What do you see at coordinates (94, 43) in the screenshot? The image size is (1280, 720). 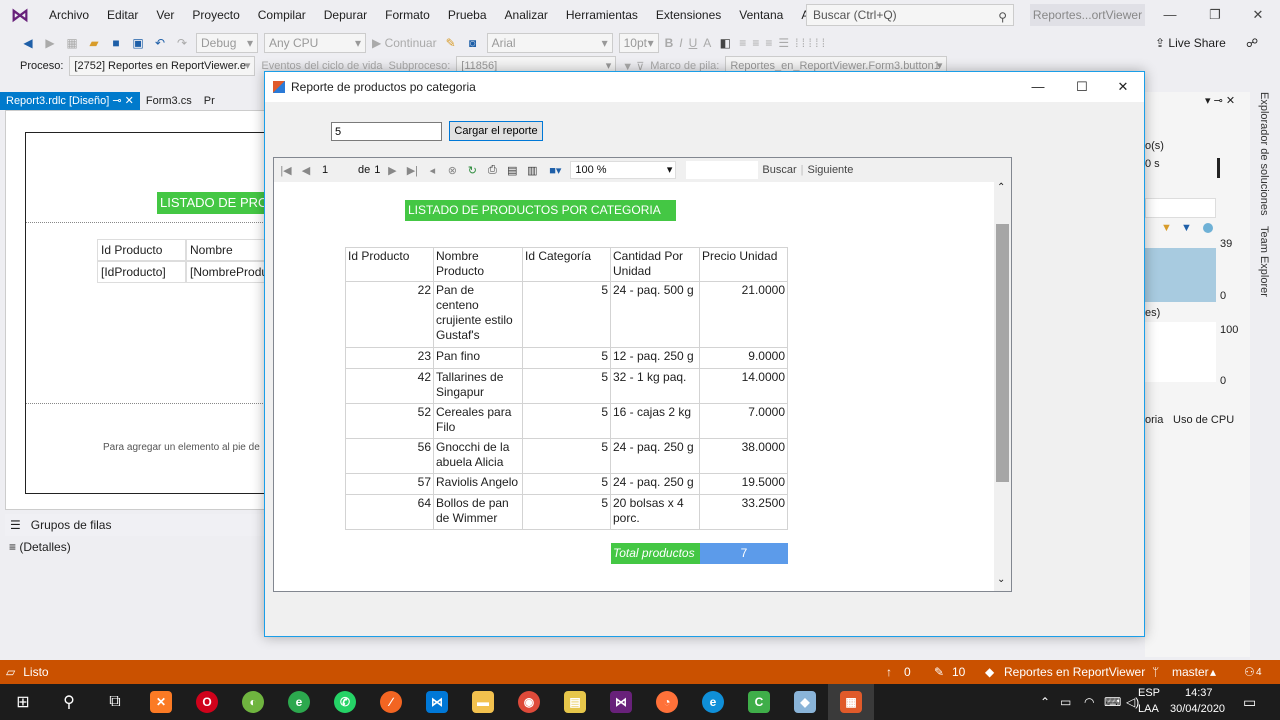 I see `open-folder-icon: ▰` at bounding box center [94, 43].